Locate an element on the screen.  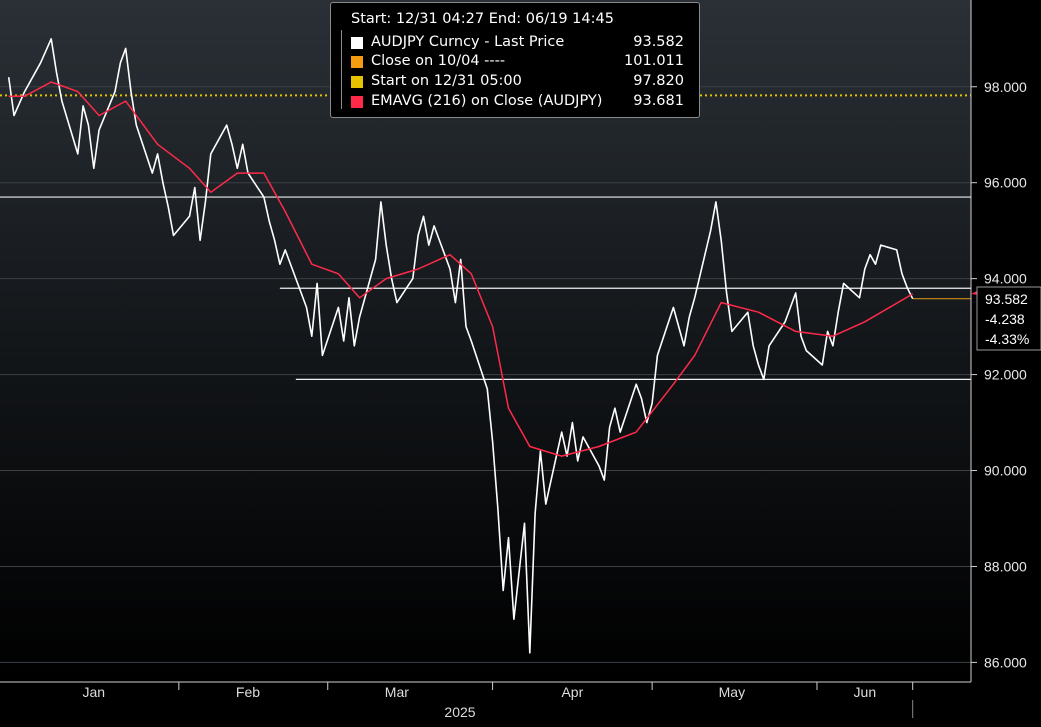
x-tick-label: May is located at coordinates (732, 692).